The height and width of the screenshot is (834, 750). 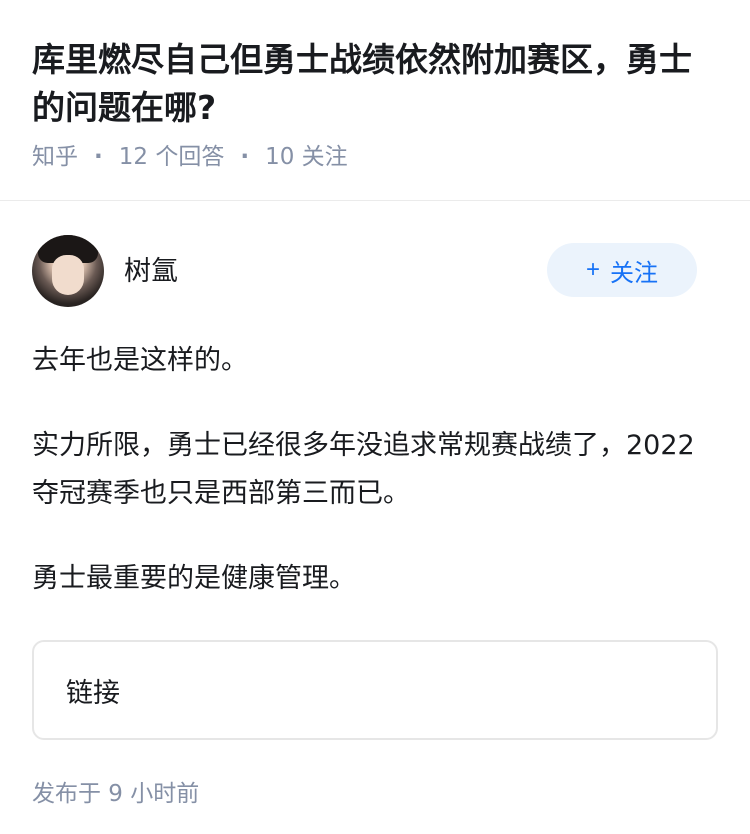 I want to click on answers-count: 12 个回答, so click(x=172, y=157).